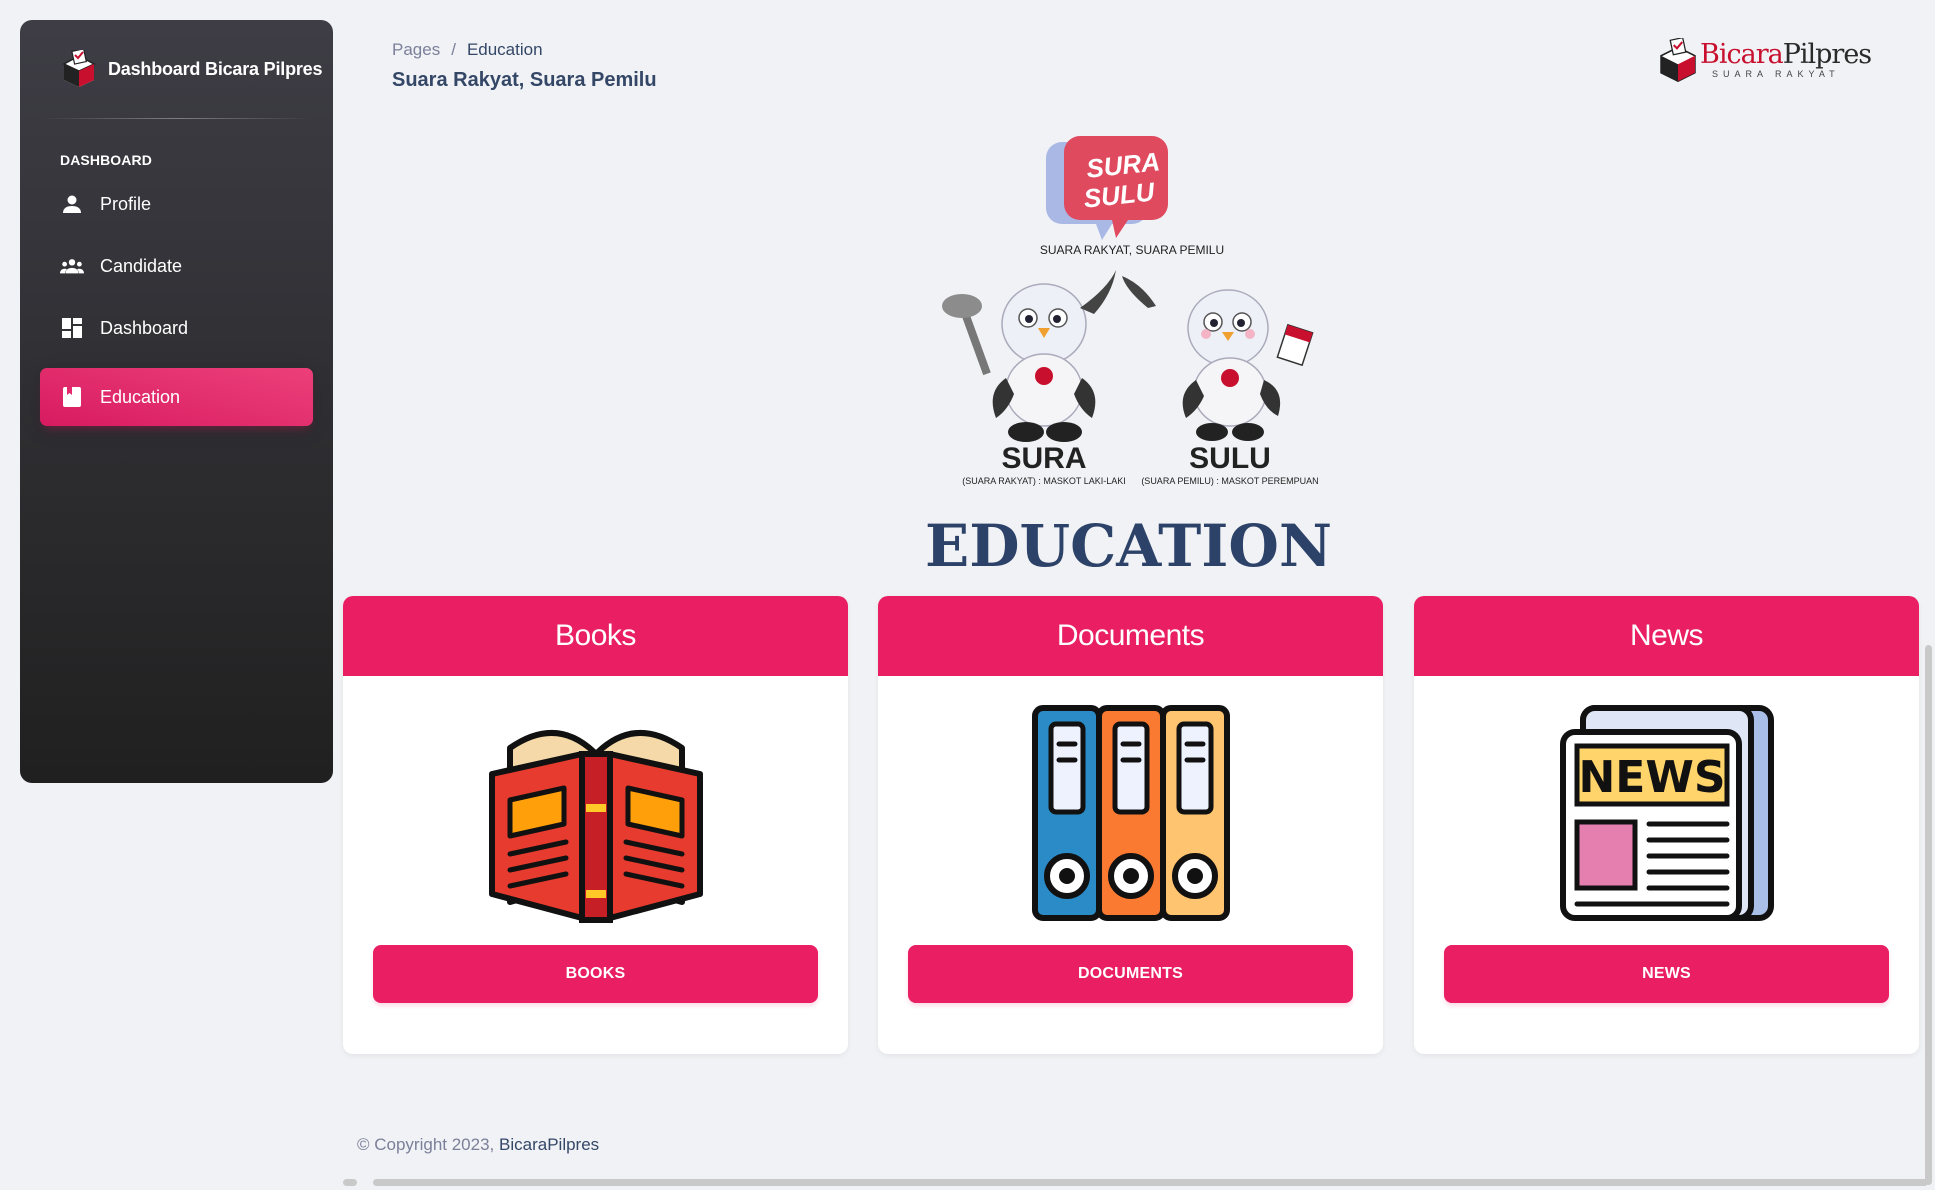 This screenshot has width=1935, height=1190. I want to click on sidebar-item-profile: Profile, so click(176, 204).